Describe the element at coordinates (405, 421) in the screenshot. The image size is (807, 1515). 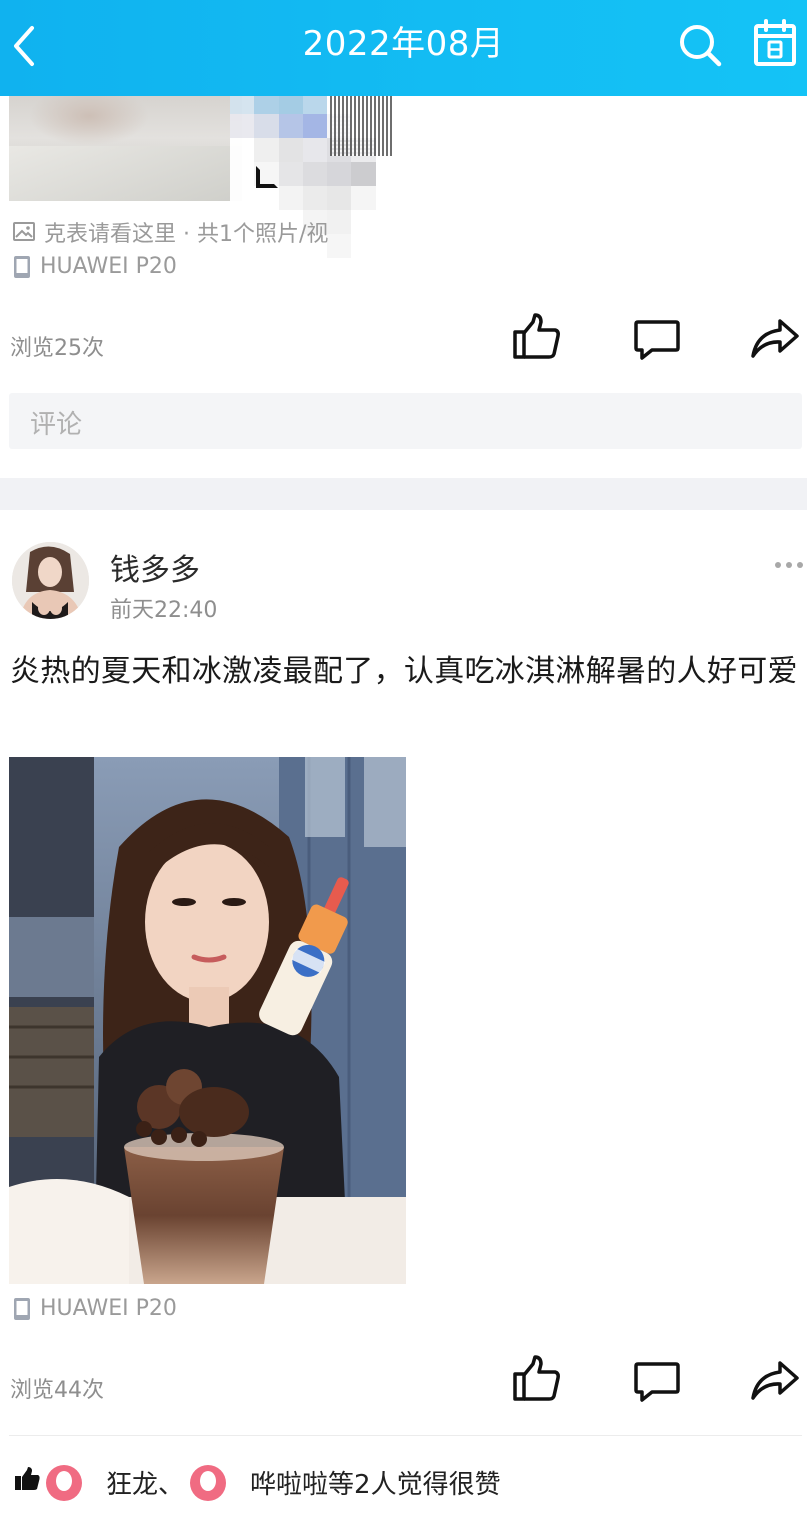
I see `comment-input: 评论` at that location.